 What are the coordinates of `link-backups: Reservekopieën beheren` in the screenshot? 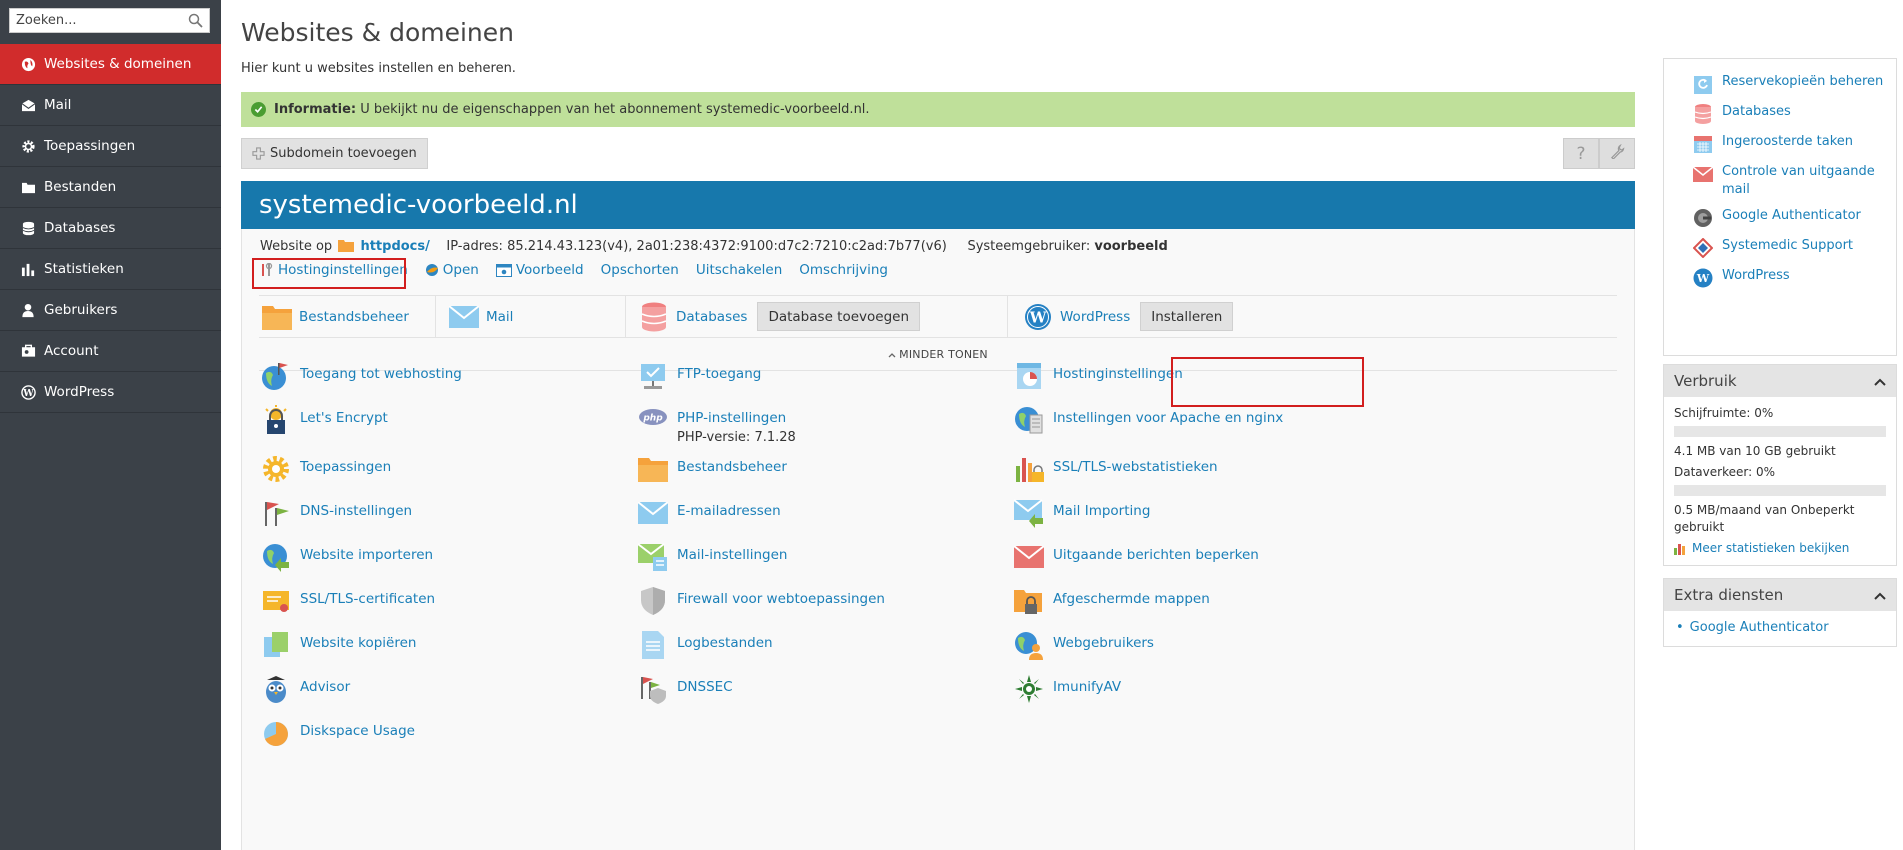 It's located at (1780, 84).